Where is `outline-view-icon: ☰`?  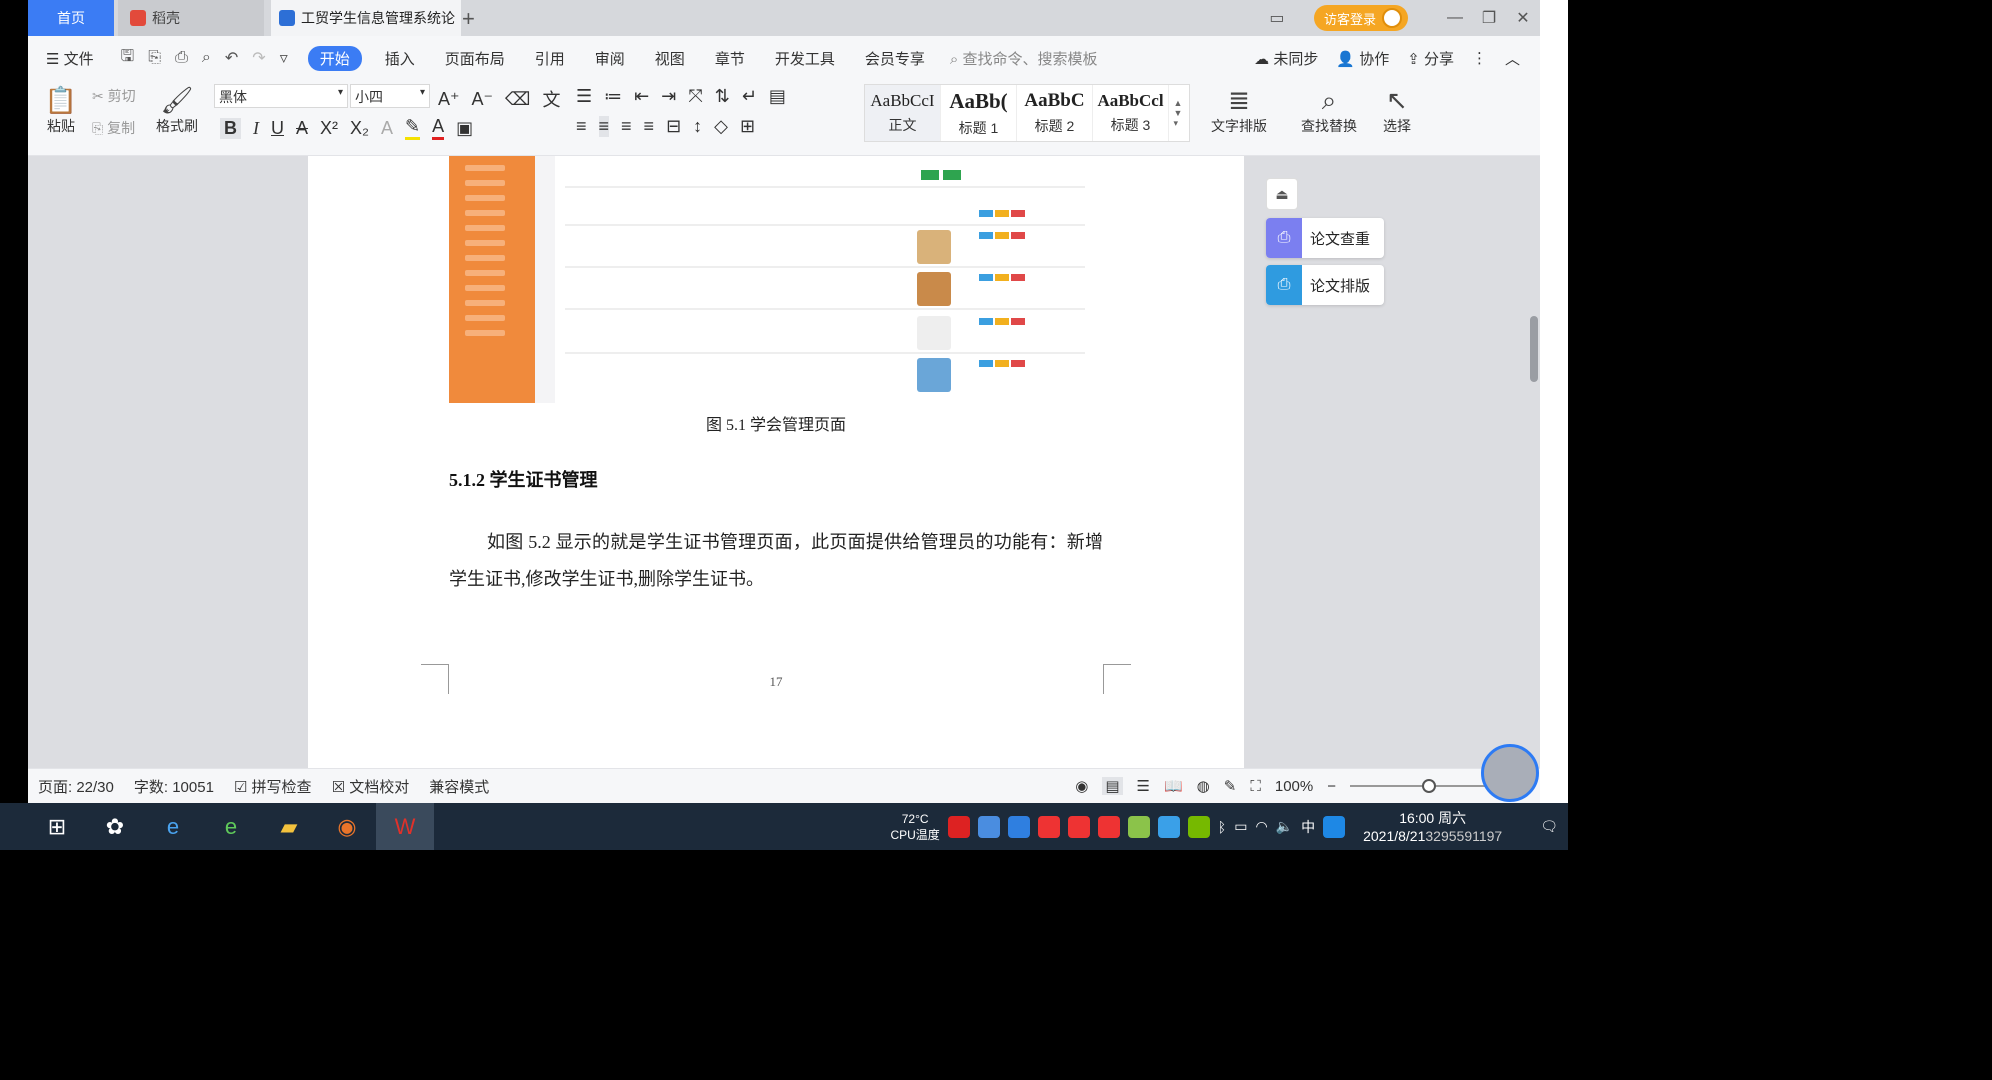 outline-view-icon: ☰ is located at coordinates (1143, 786).